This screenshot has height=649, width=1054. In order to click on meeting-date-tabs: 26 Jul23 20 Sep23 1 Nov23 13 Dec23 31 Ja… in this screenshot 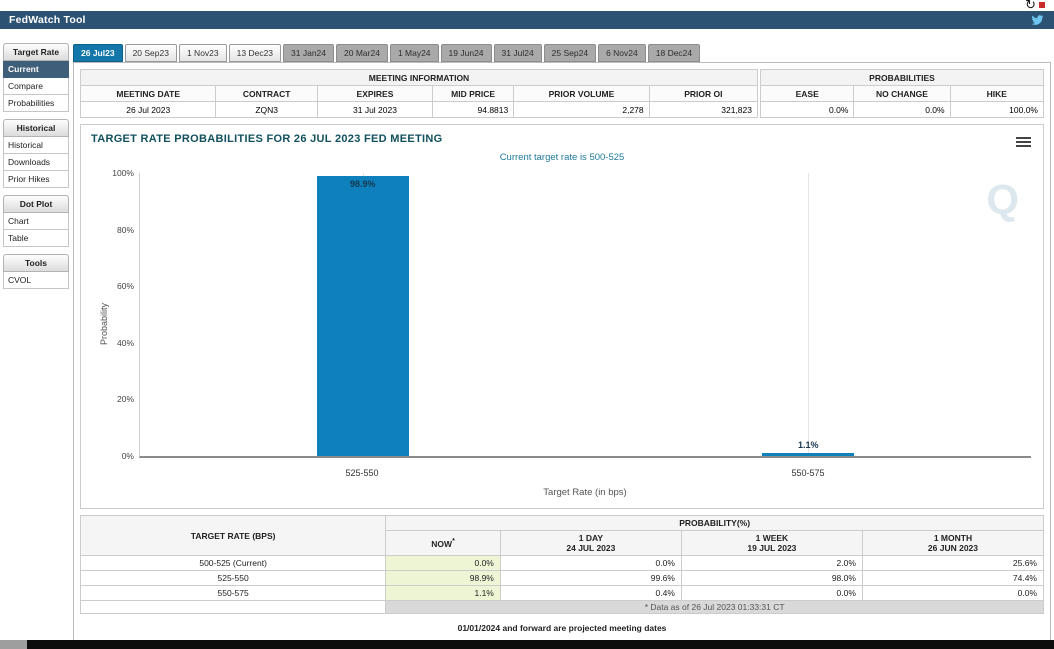, I will do `click(562, 52)`.